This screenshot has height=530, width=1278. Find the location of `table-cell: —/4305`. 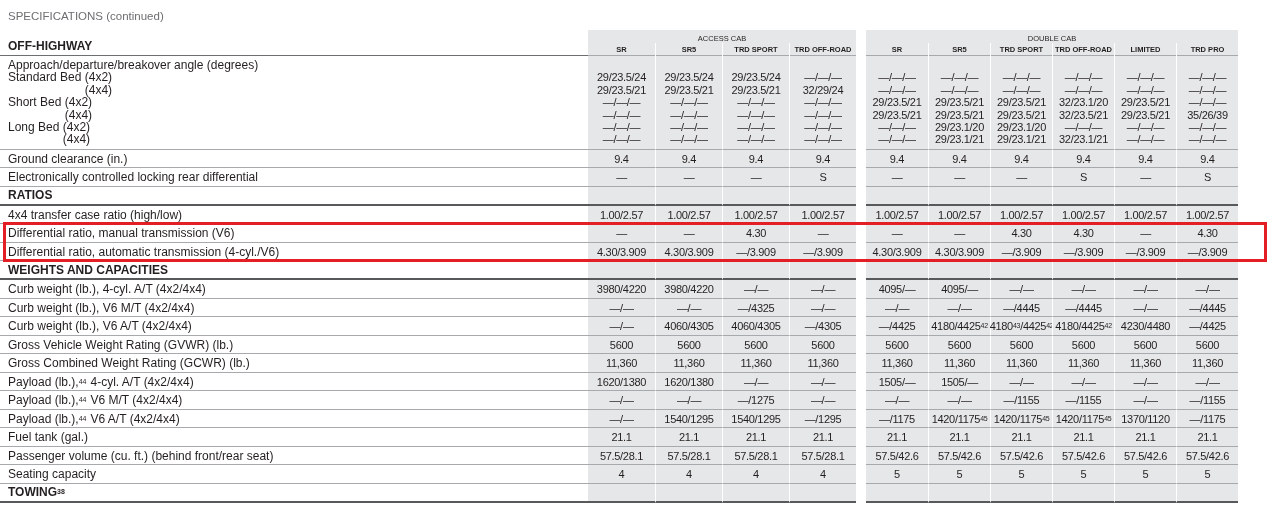

table-cell: —/4305 is located at coordinates (822, 326).